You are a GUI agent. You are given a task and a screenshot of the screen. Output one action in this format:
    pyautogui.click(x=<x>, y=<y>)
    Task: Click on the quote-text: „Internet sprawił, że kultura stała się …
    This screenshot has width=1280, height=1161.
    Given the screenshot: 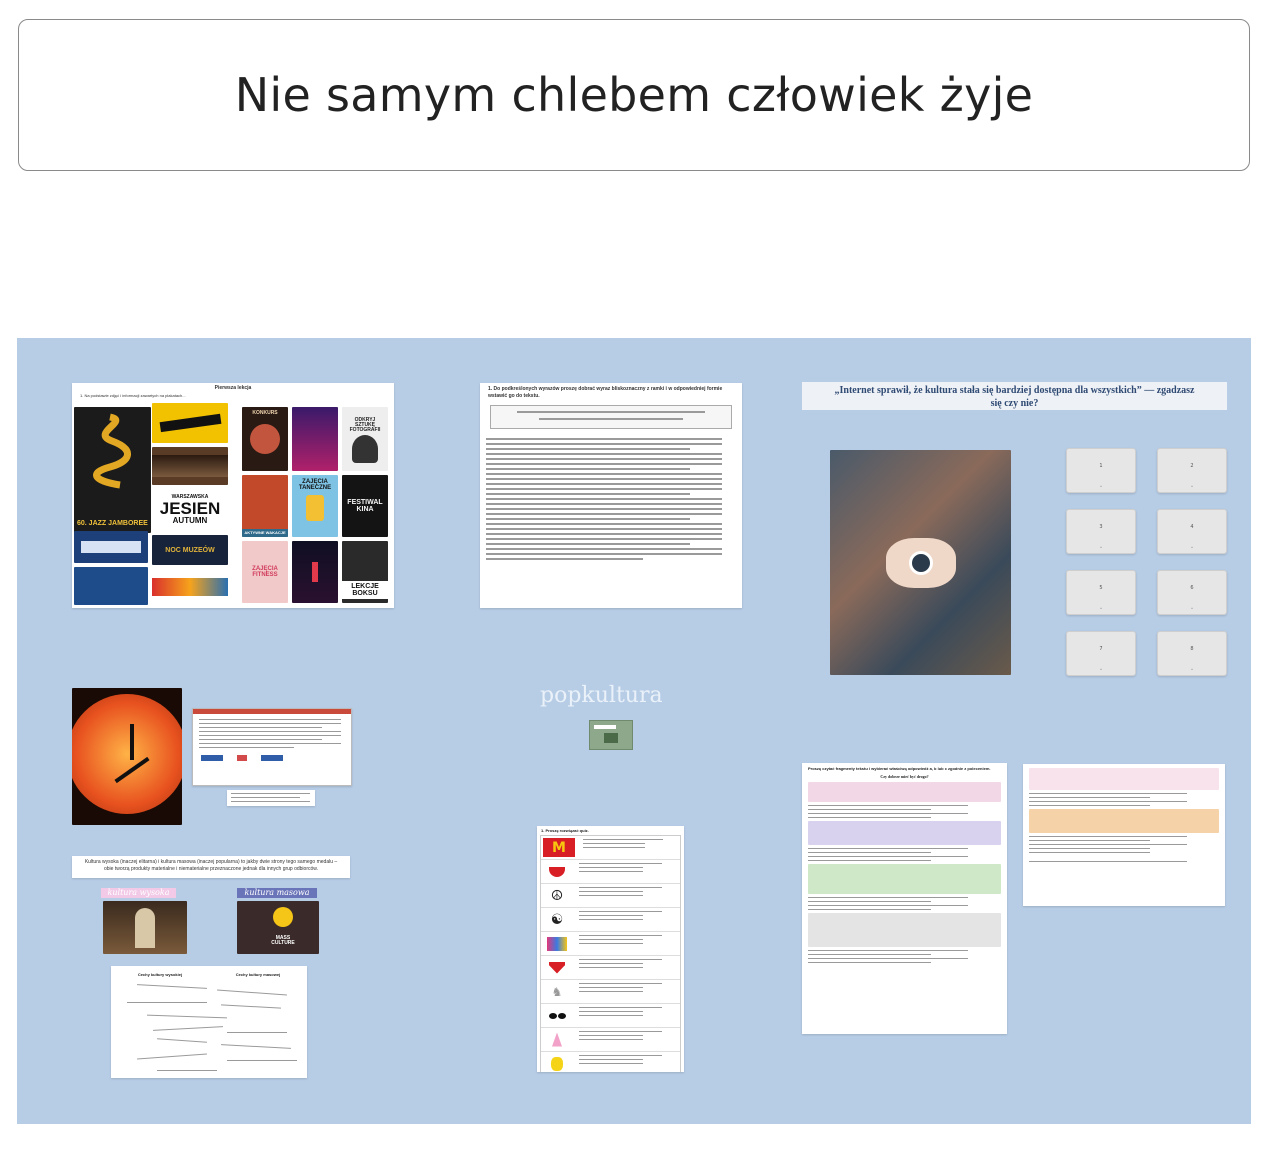 What is the action you would take?
    pyautogui.click(x=1014, y=397)
    